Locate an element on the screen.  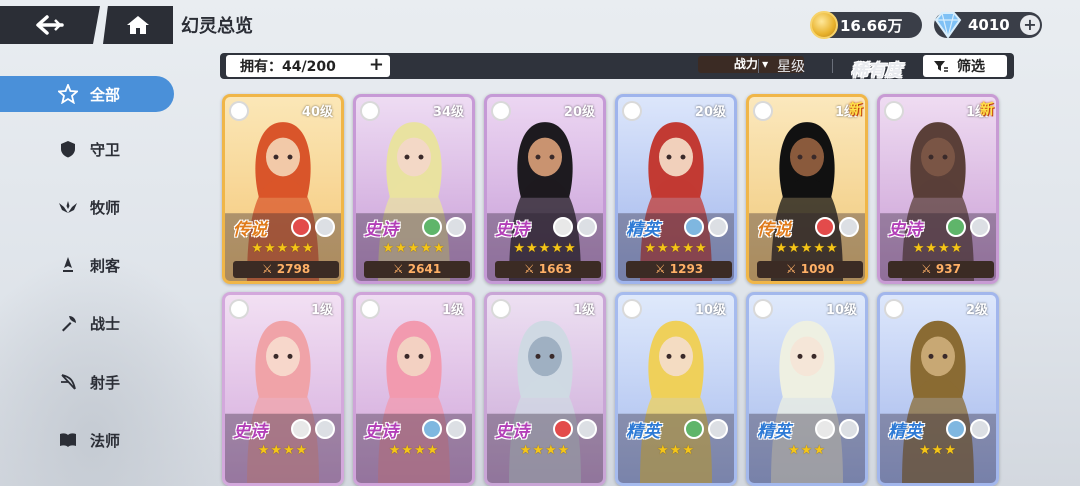
sidebar-item-label: 全部 is located at coordinates (105, 94).